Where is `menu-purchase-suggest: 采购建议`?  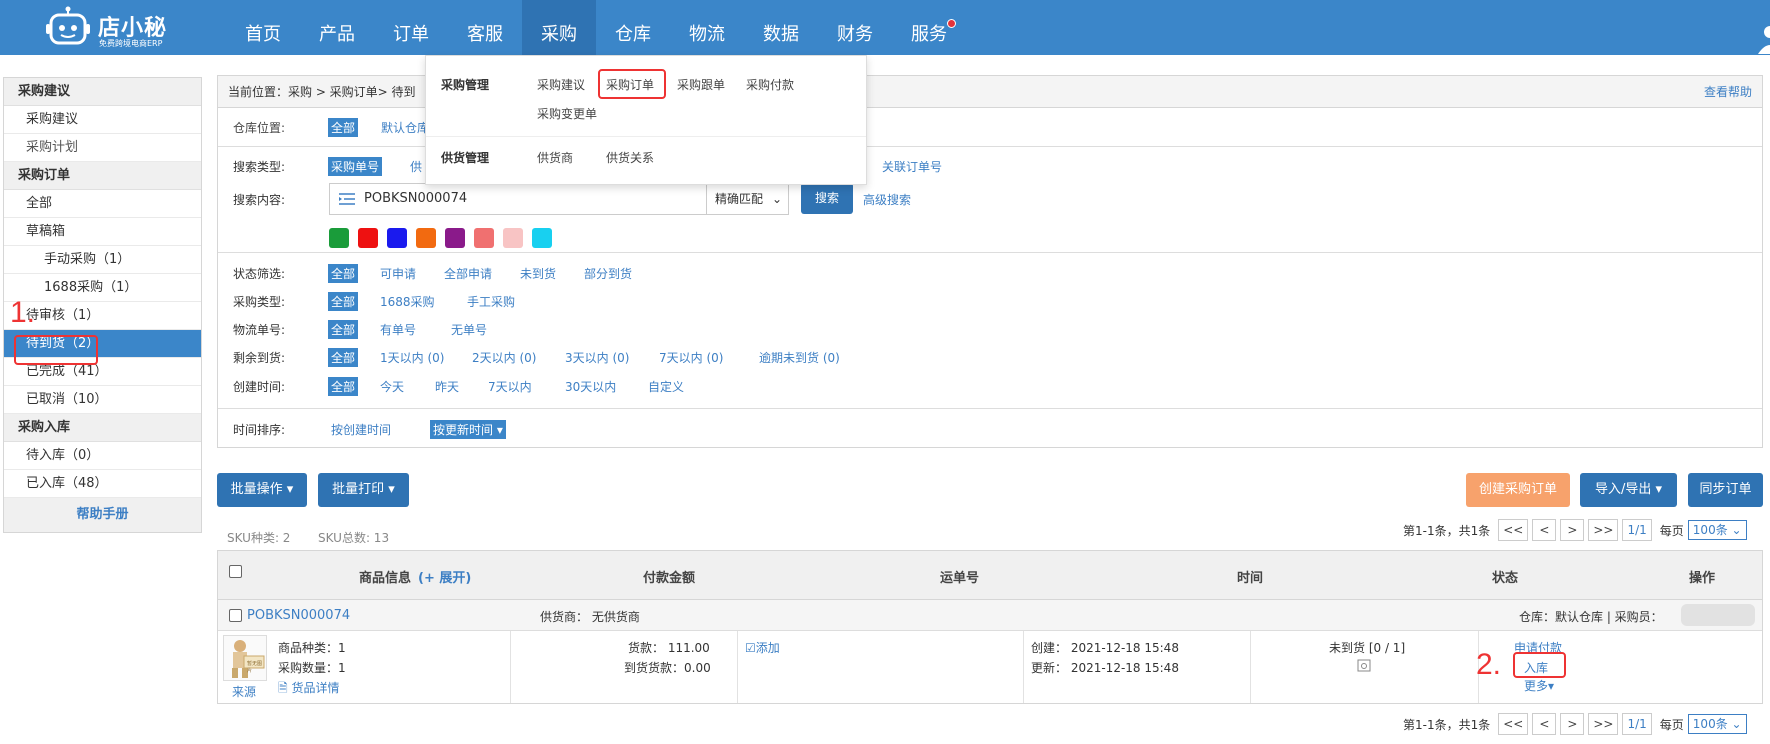 menu-purchase-suggest: 采购建议 is located at coordinates (561, 84).